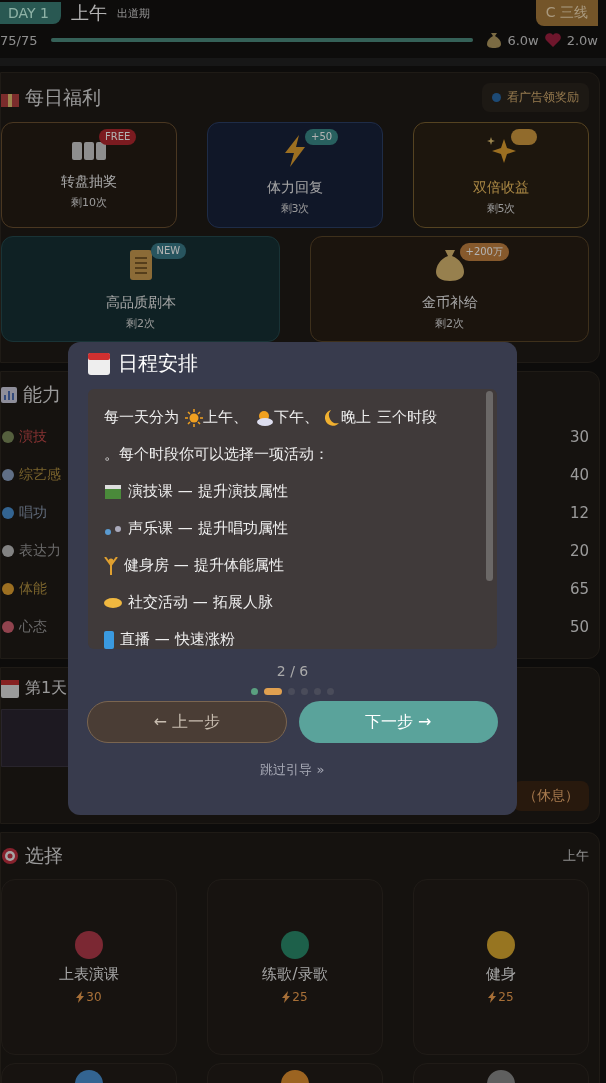 The width and height of the screenshot is (606, 1083). Describe the element at coordinates (566, 13) in the screenshot. I see `tier-badge: C 三线` at that location.